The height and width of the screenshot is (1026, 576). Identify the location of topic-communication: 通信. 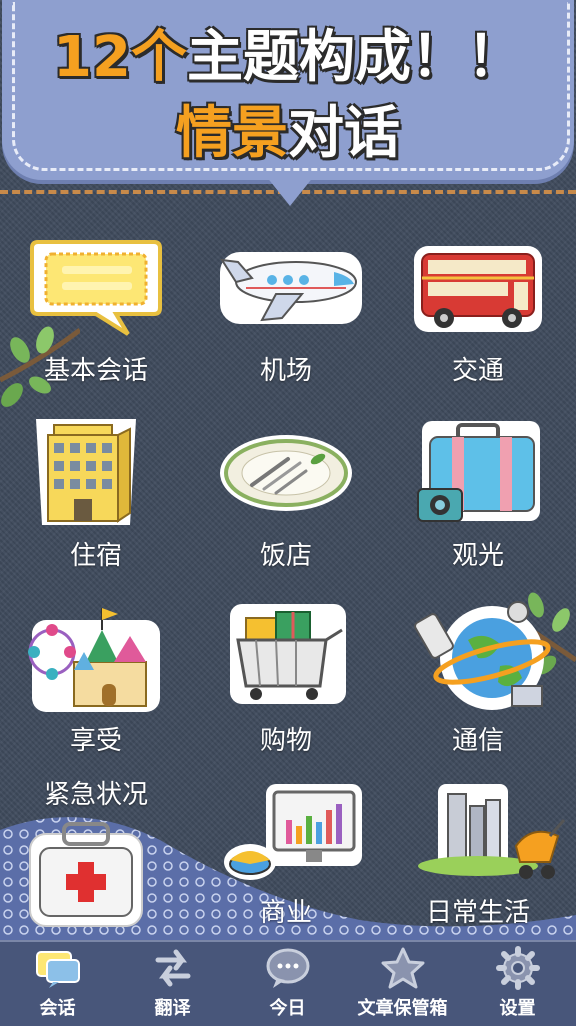
(478, 690).